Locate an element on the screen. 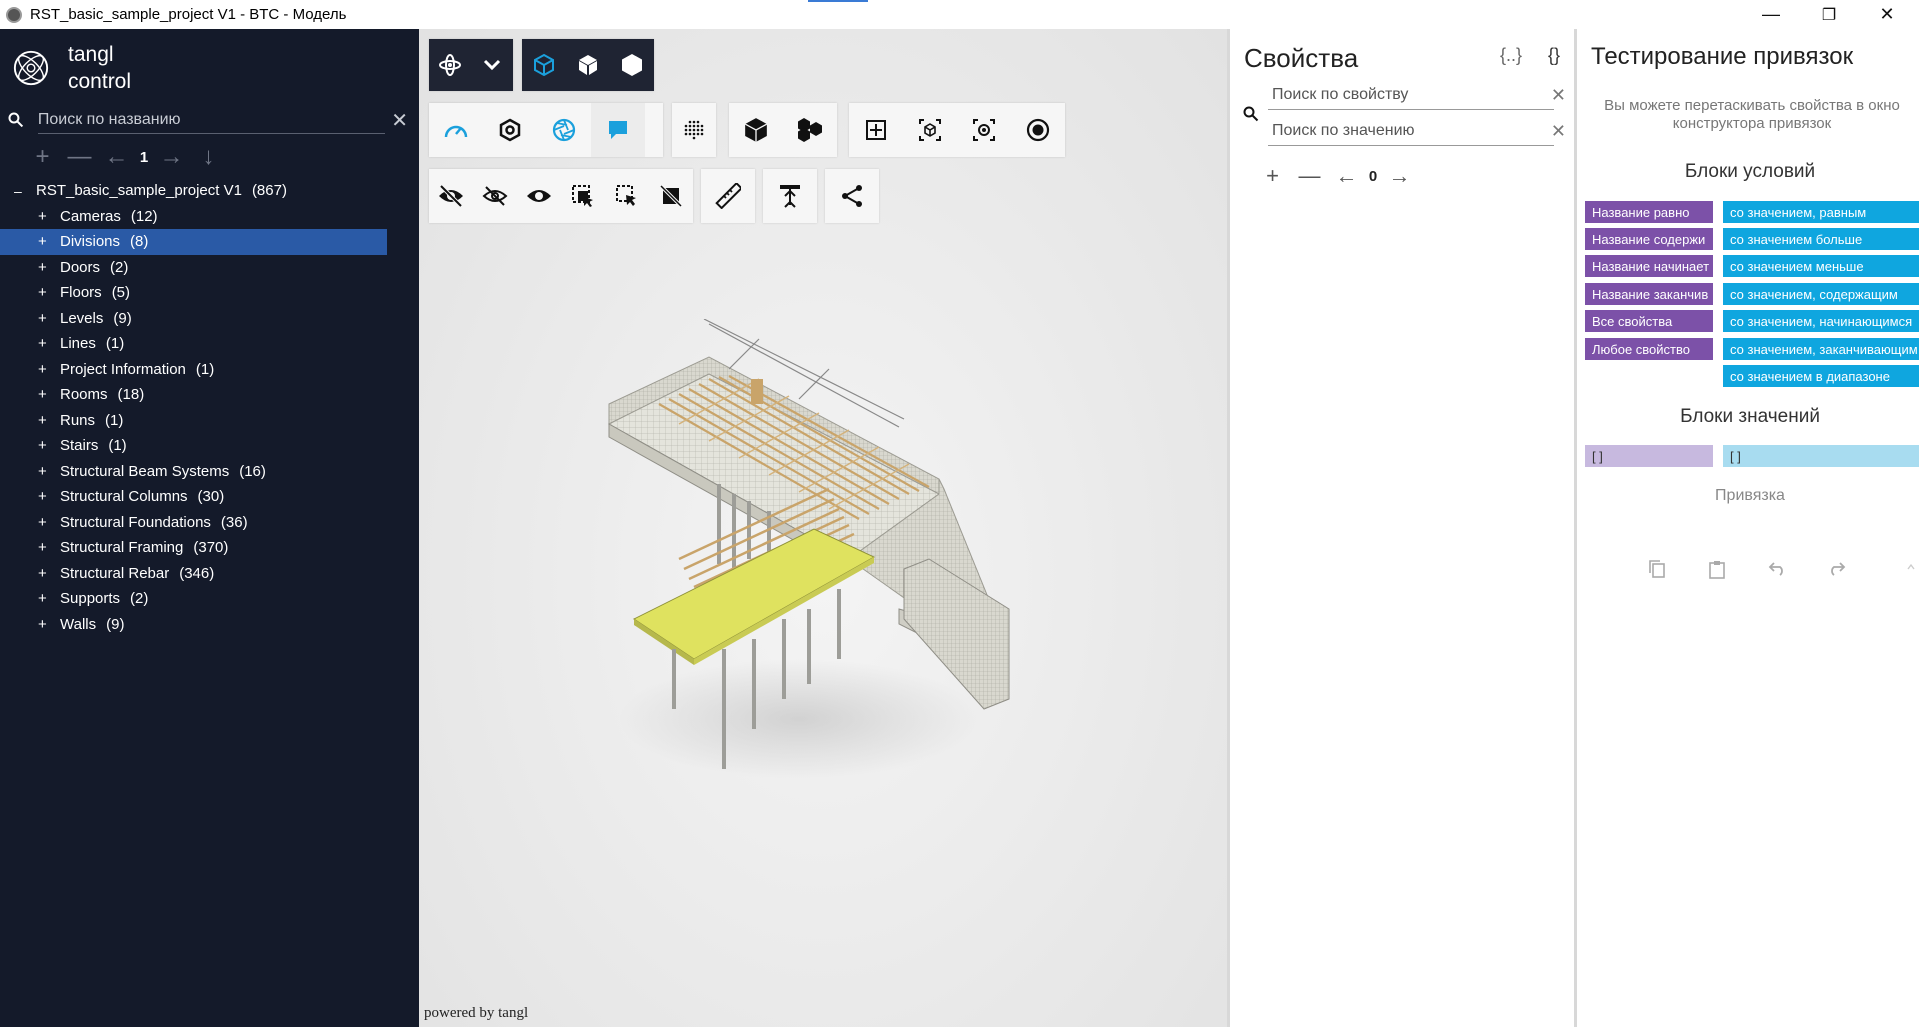 This screenshot has width=1920, height=1027. tree-item-floors: + Floors (5) is located at coordinates (193, 293).